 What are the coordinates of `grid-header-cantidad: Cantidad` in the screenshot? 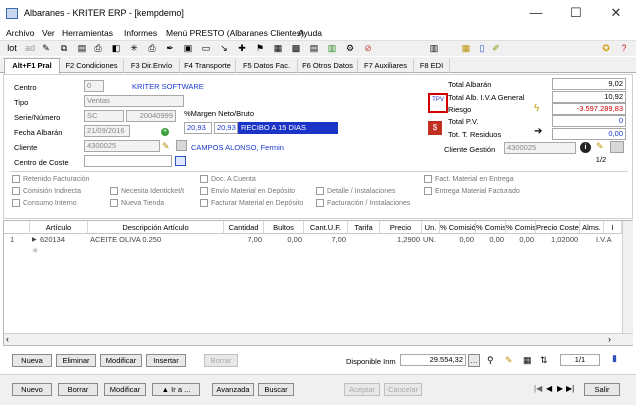 It's located at (244, 227).